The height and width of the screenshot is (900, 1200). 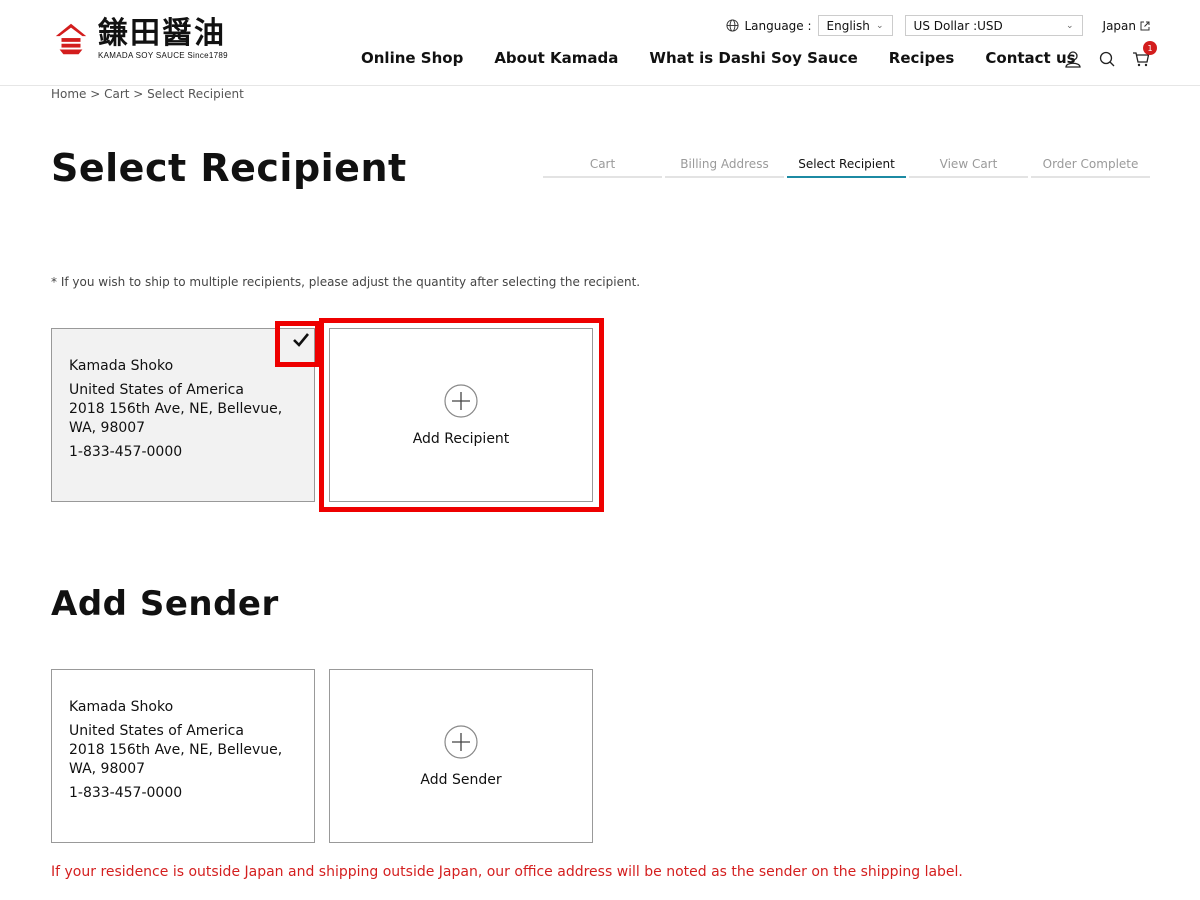 What do you see at coordinates (71, 39) in the screenshot?
I see `kamada-crest-icon` at bounding box center [71, 39].